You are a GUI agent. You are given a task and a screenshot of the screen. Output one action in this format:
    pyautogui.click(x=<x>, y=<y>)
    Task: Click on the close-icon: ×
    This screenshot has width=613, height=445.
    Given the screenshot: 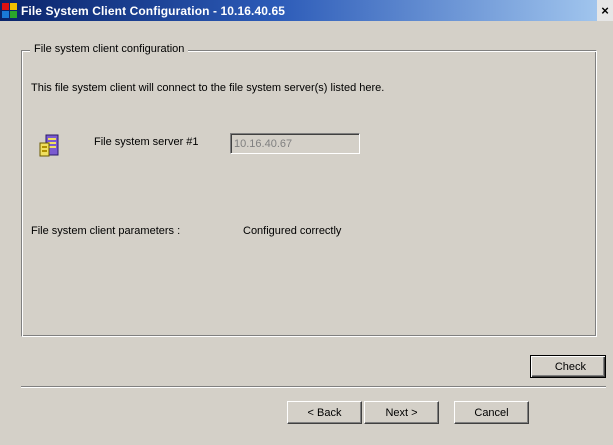 What is the action you would take?
    pyautogui.click(x=605, y=10)
    